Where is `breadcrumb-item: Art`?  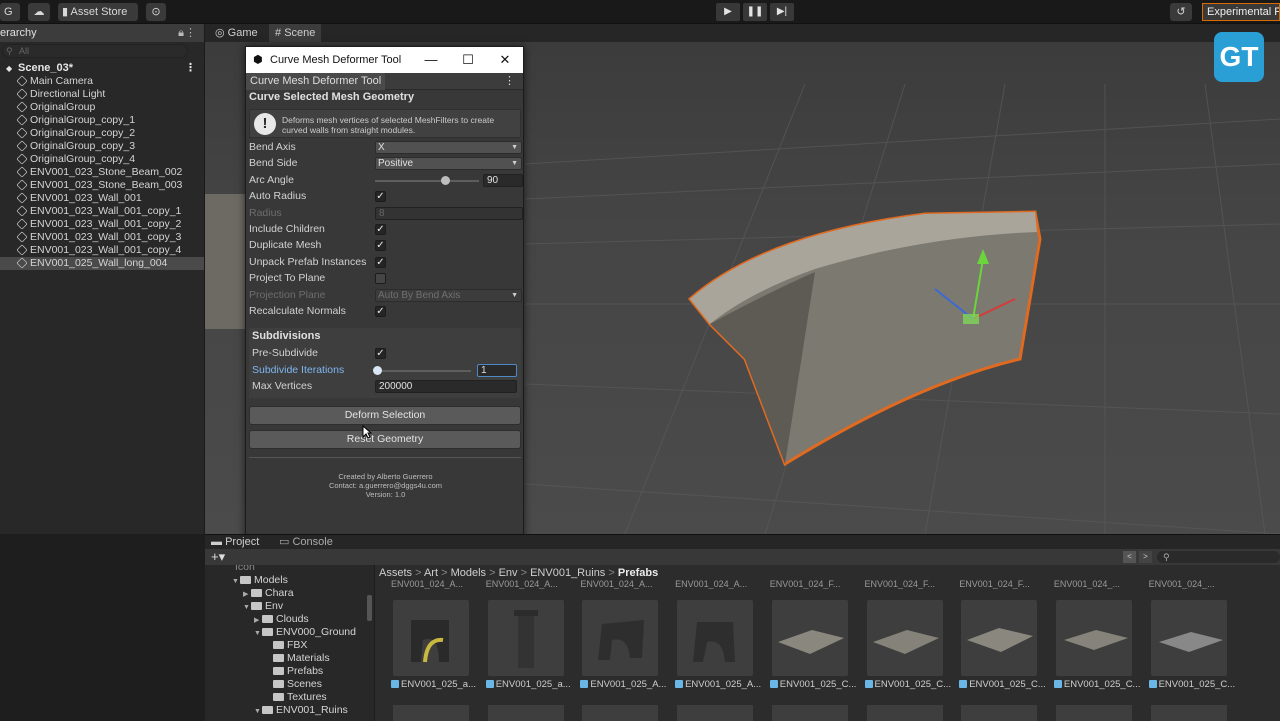 breadcrumb-item: Art is located at coordinates (431, 573).